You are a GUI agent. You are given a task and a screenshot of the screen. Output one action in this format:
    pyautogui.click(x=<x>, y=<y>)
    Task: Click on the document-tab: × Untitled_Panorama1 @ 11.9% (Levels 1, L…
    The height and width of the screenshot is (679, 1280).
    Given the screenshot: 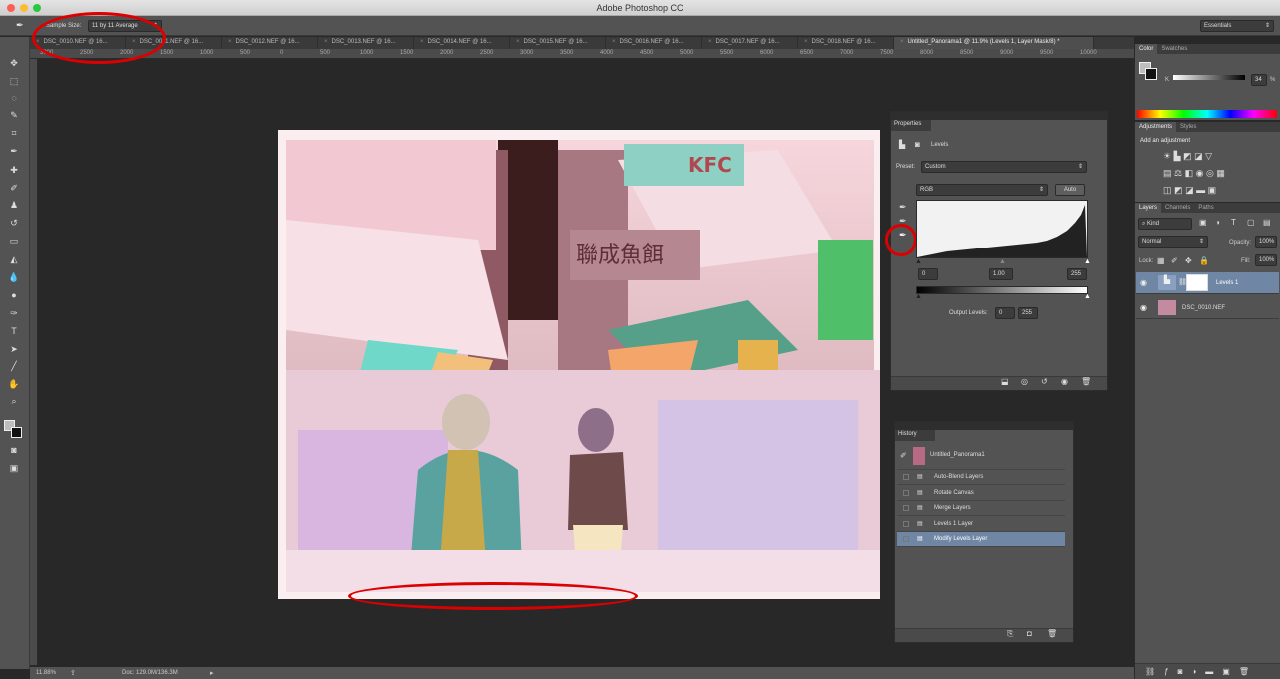 What is the action you would take?
    pyautogui.click(x=994, y=43)
    